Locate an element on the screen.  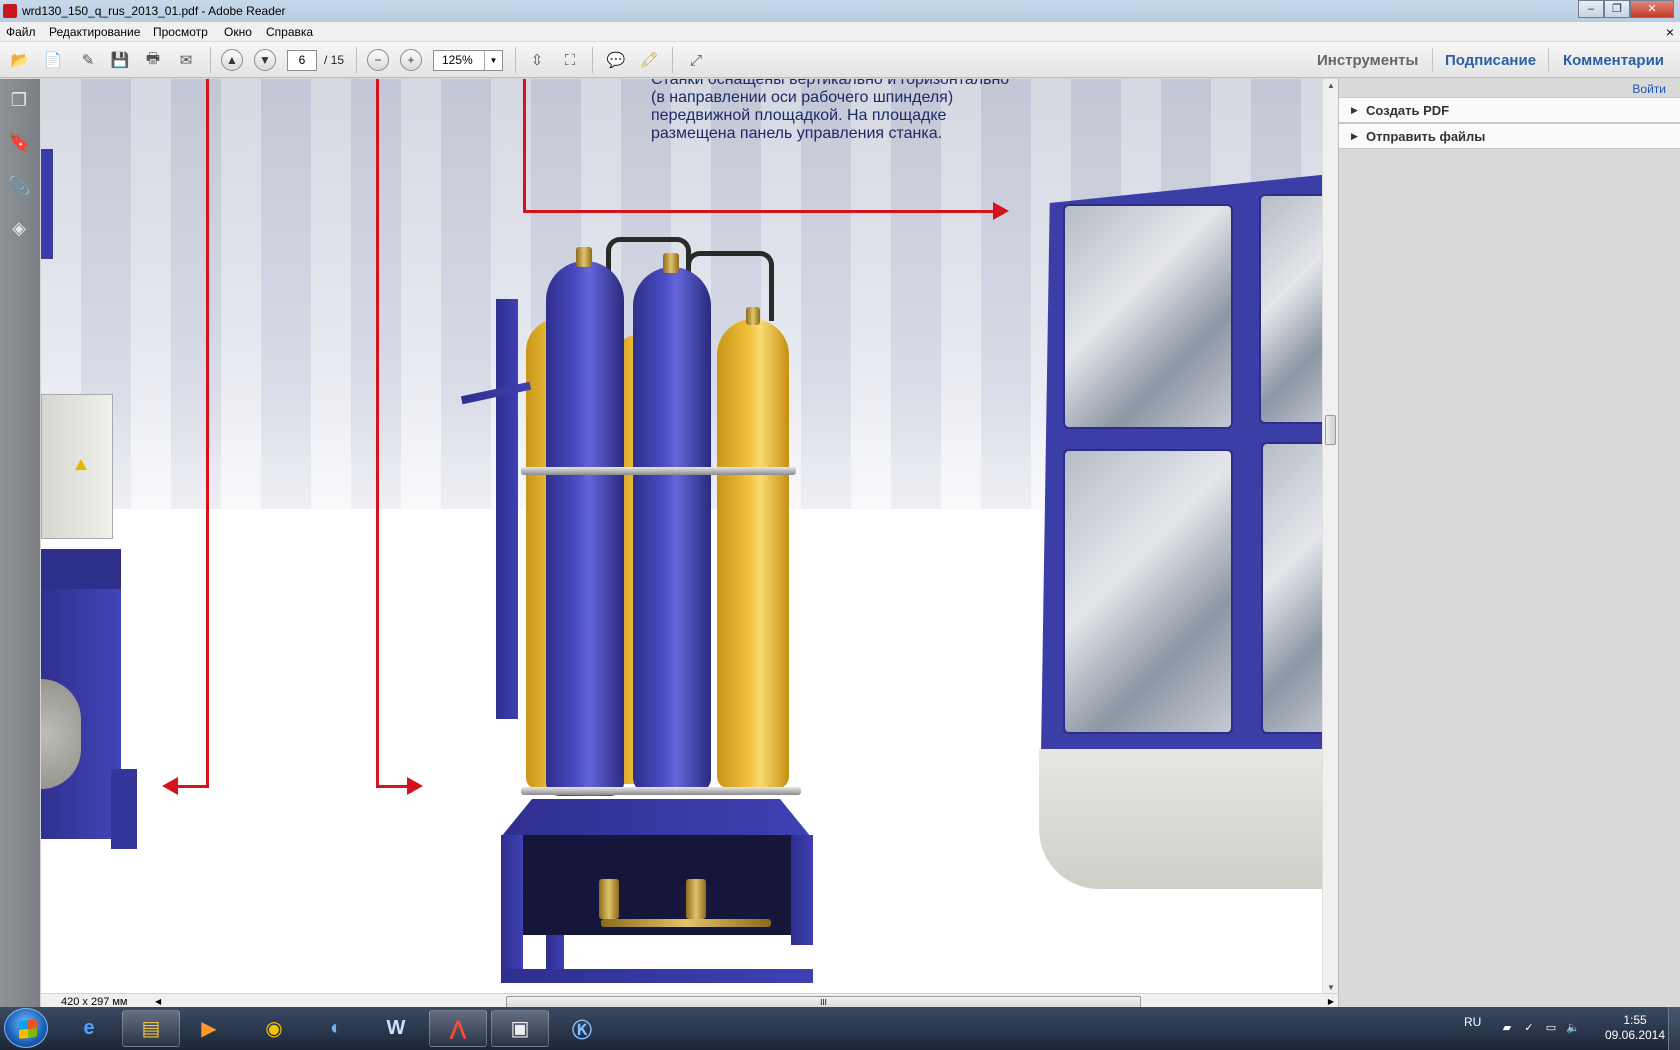
caption-line: передвижной площадкой. На площадке is located at coordinates (799, 115).